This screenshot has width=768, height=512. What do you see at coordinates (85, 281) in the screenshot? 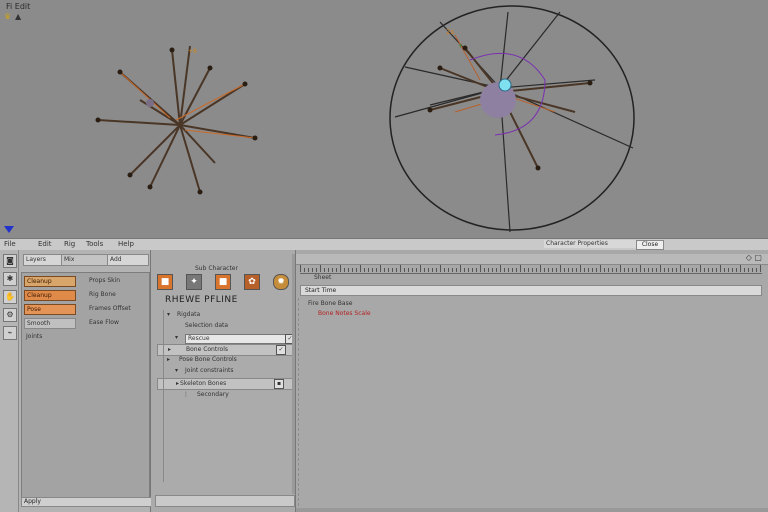
I see `list-item: Cleanup Props Skin` at bounding box center [85, 281].